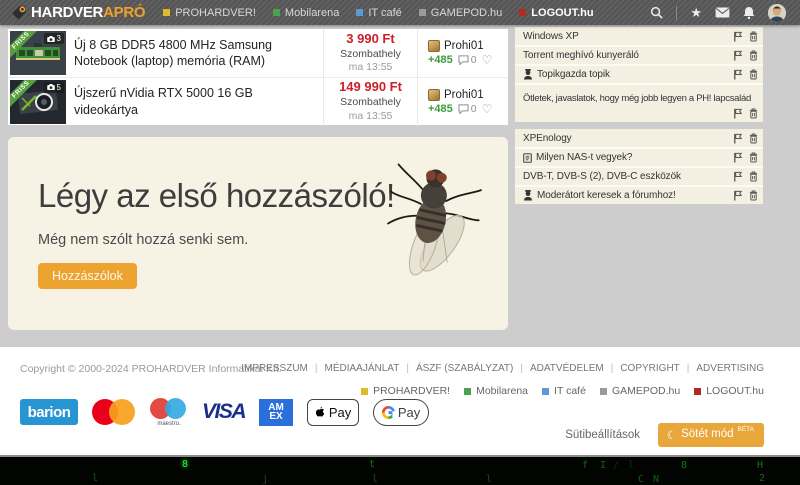 The height and width of the screenshot is (485, 800). What do you see at coordinates (777, 12) in the screenshot?
I see `user-avatar` at bounding box center [777, 12].